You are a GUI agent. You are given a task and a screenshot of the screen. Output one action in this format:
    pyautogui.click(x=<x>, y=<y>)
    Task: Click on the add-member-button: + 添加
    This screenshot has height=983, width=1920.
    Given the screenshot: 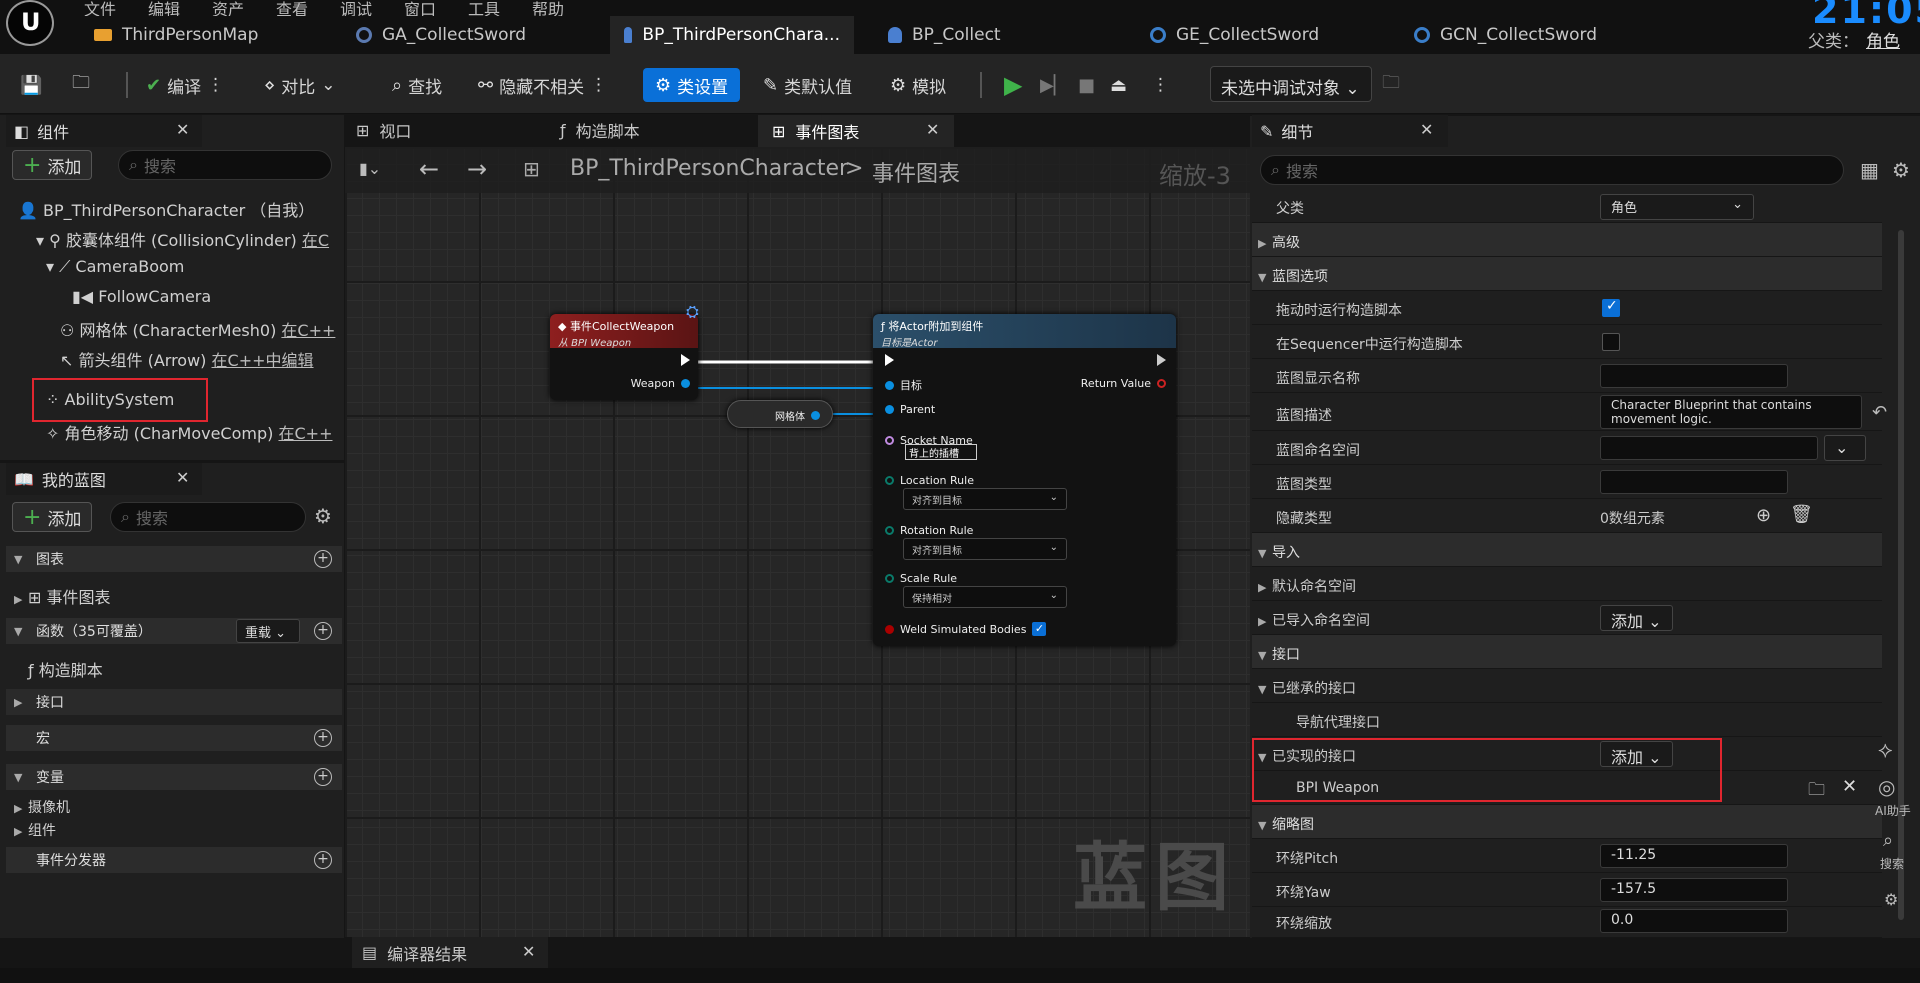 What is the action you would take?
    pyautogui.click(x=52, y=517)
    